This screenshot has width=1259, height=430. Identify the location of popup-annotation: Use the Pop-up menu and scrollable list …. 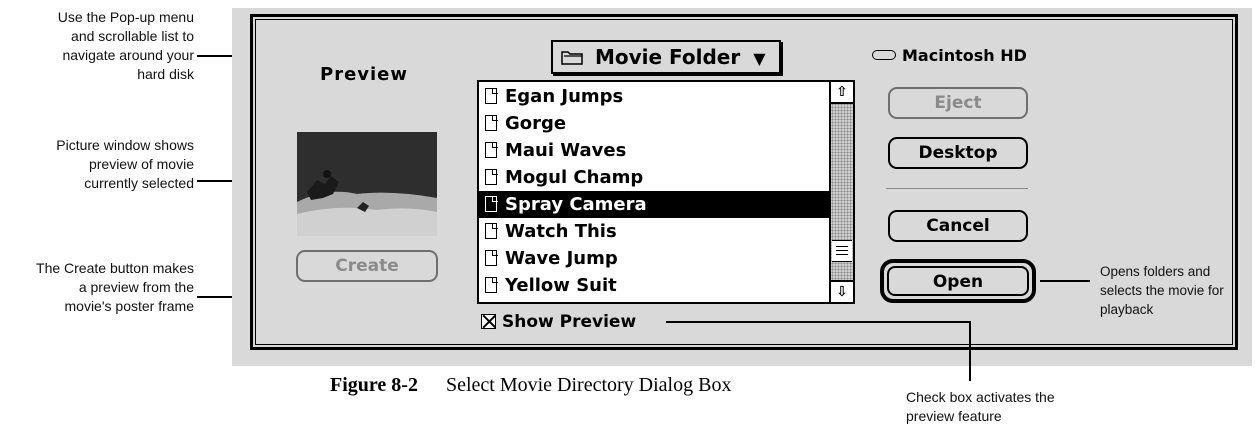
(97, 46).